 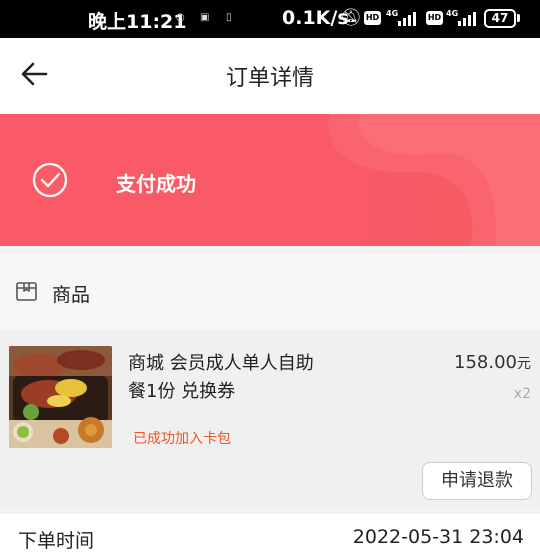 I want to click on network-type-2: 4G, so click(x=452, y=13).